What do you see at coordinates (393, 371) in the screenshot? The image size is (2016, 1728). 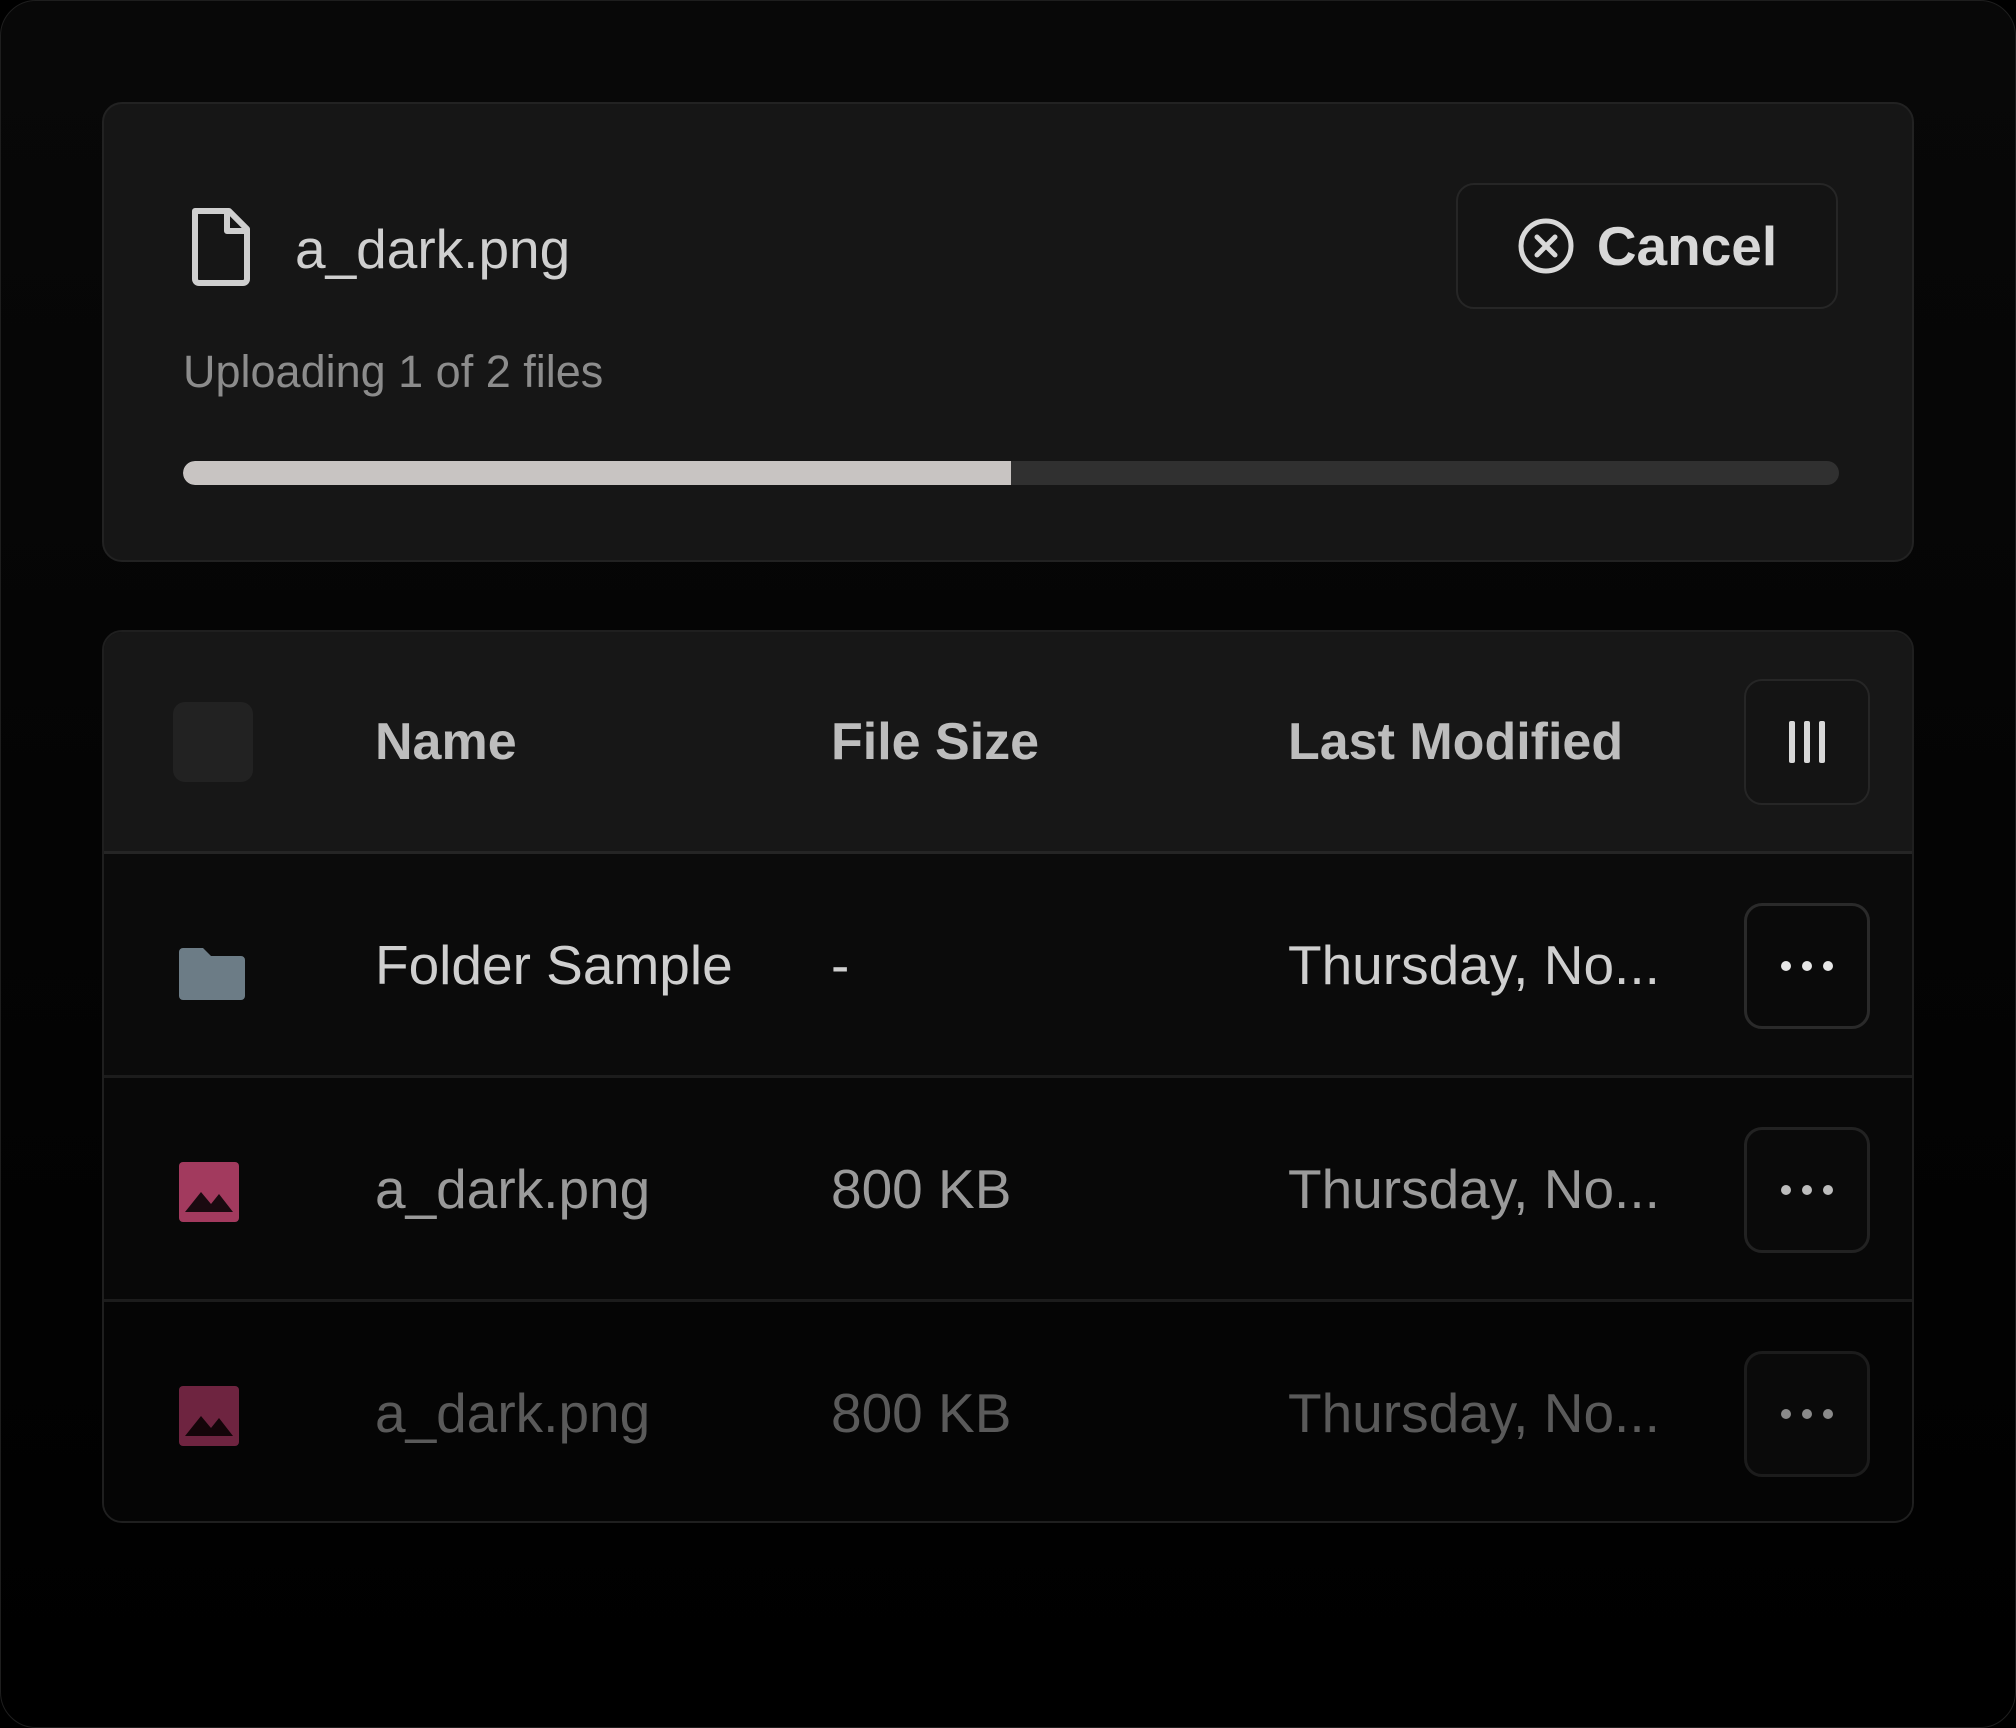 I see `upload-status-text: Uploading 1 of 2 files` at bounding box center [393, 371].